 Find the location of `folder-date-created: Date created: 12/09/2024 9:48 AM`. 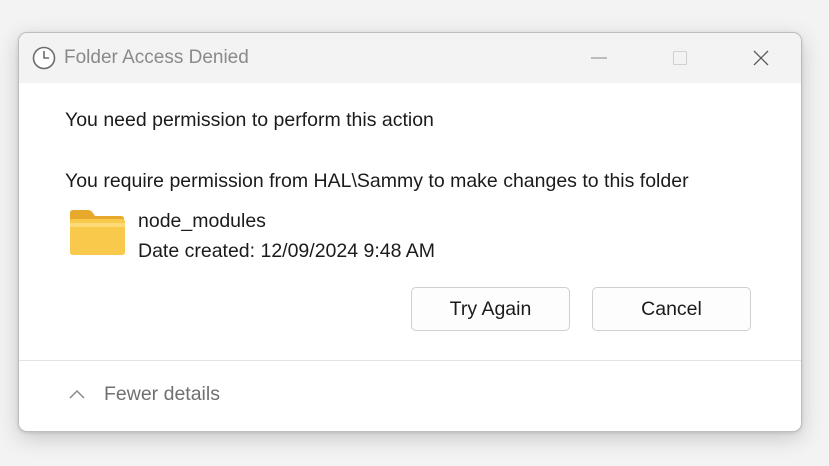

folder-date-created: Date created: 12/09/2024 9:48 AM is located at coordinates (287, 251).